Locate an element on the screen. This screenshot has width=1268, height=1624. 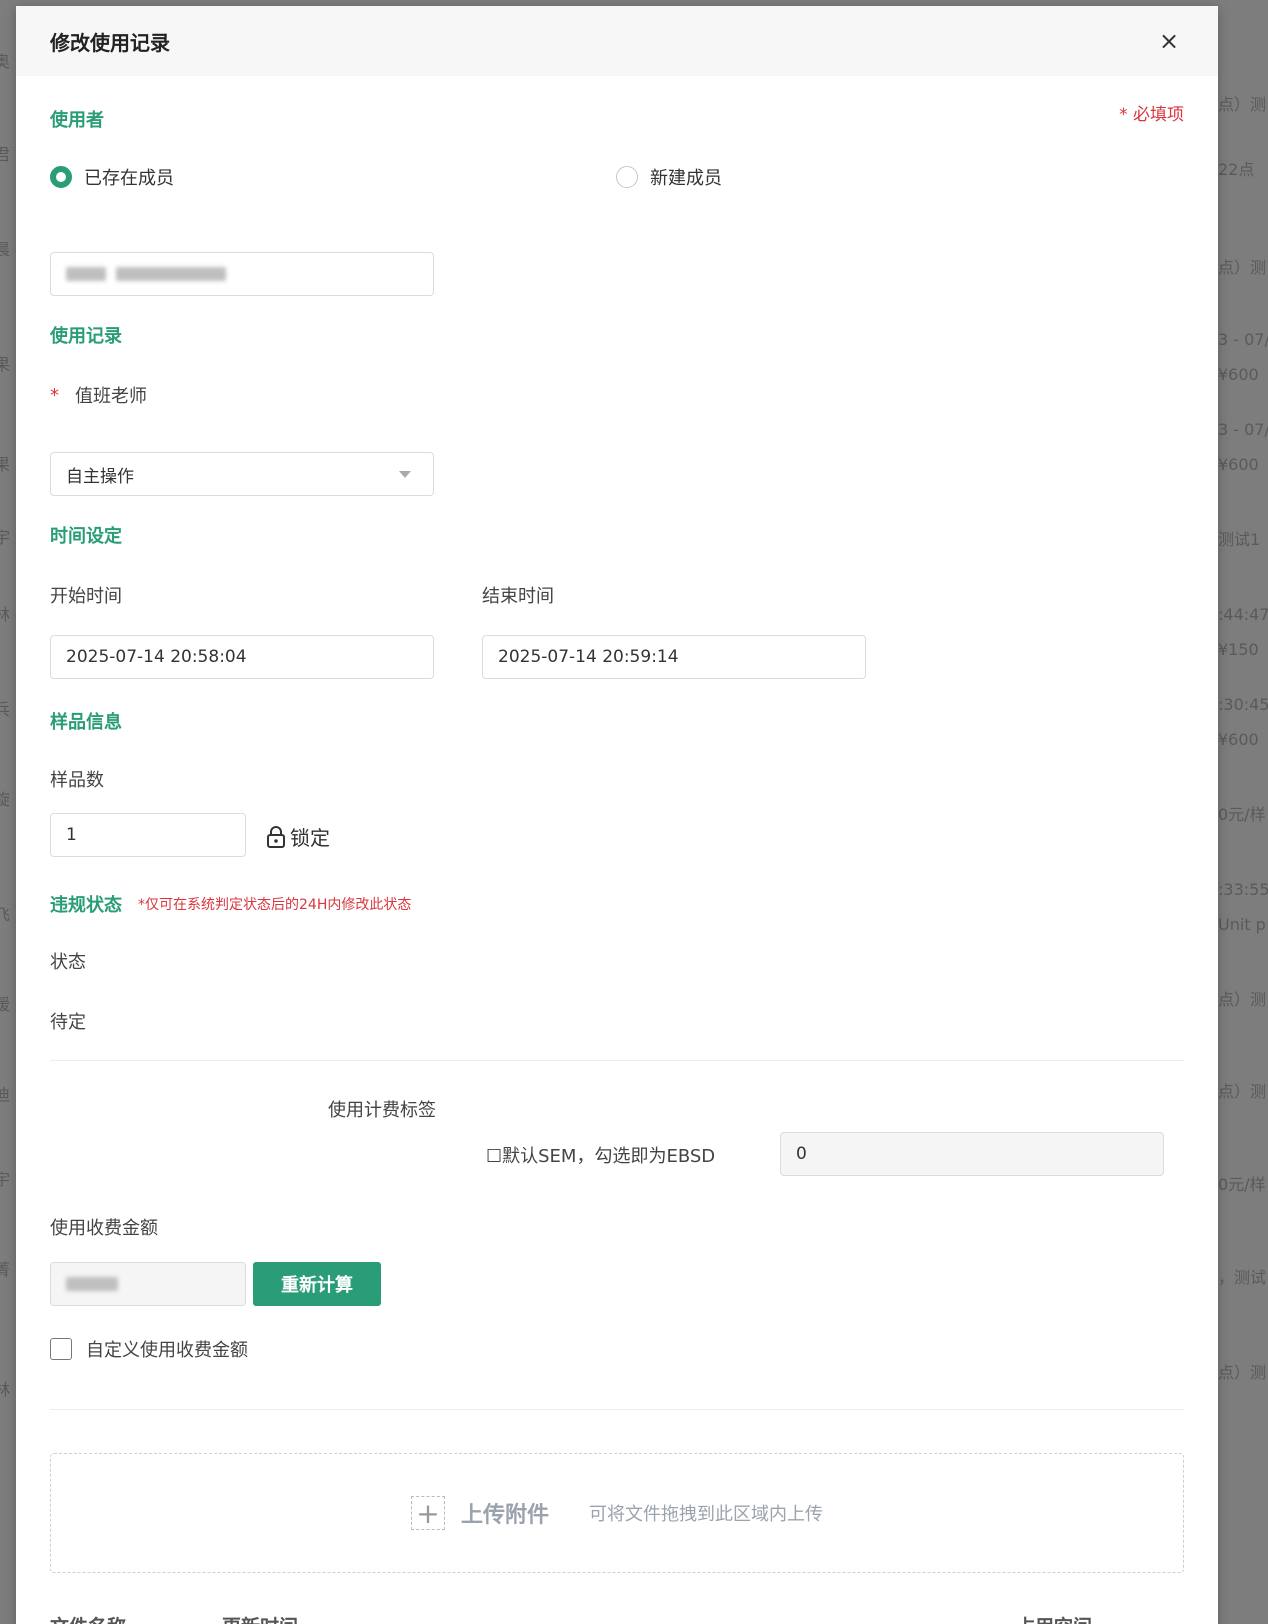
teacher-select: 自主操作 is located at coordinates (242, 474).